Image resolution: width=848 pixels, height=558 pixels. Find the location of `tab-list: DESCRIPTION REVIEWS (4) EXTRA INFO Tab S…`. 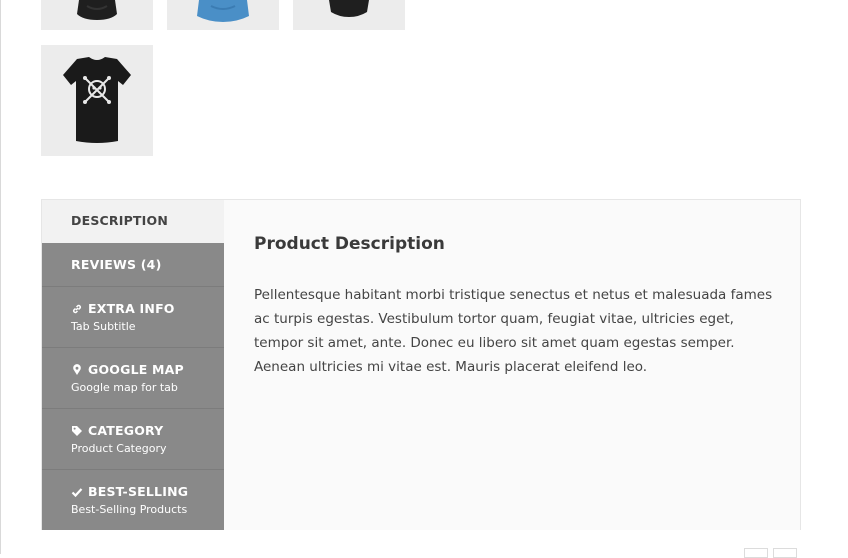

tab-list: DESCRIPTION REVIEWS (4) EXTRA INFO Tab S… is located at coordinates (133, 365).